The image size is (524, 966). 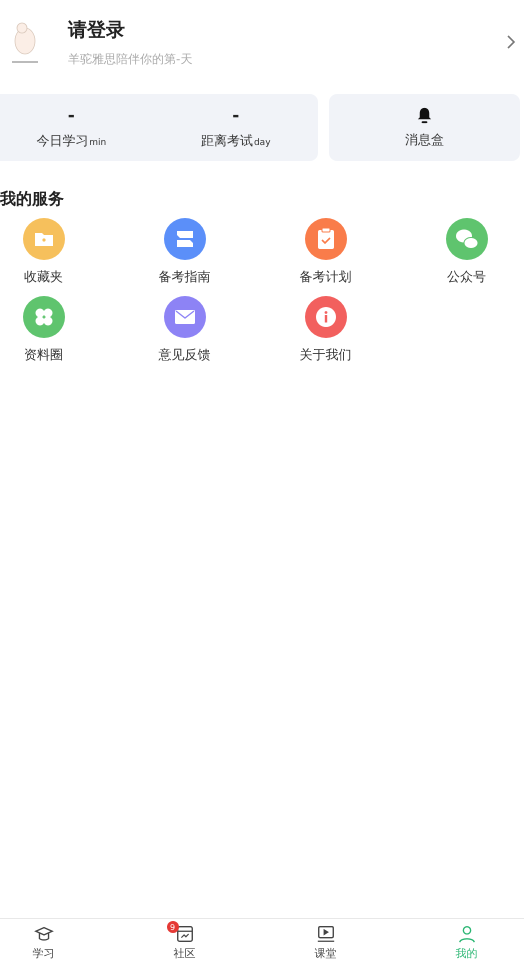 What do you see at coordinates (466, 934) in the screenshot?
I see `person-icon` at bounding box center [466, 934].